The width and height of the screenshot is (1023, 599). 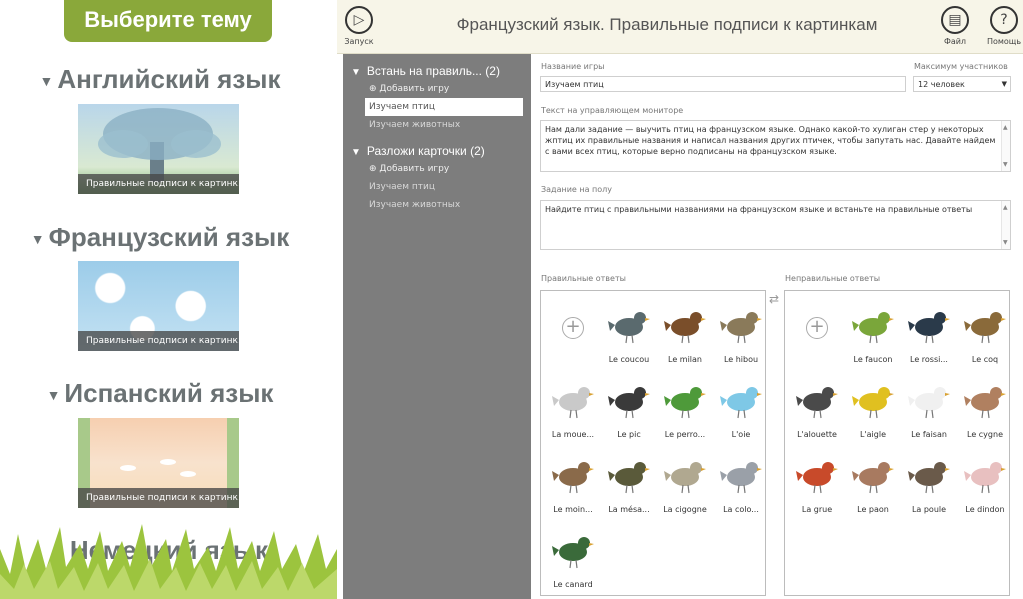 I want to click on topic-english-header: ▼ Английский язык, so click(x=160, y=79).